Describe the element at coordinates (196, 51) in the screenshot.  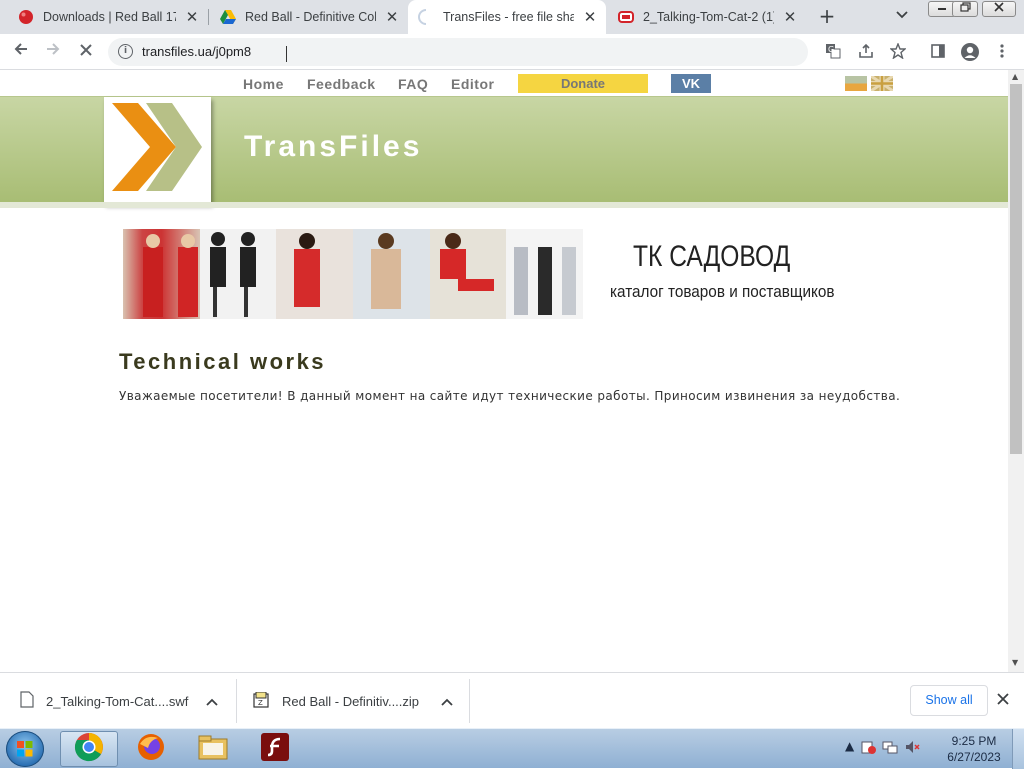
I see `url-text: transfiles.ua/j0pm8` at that location.